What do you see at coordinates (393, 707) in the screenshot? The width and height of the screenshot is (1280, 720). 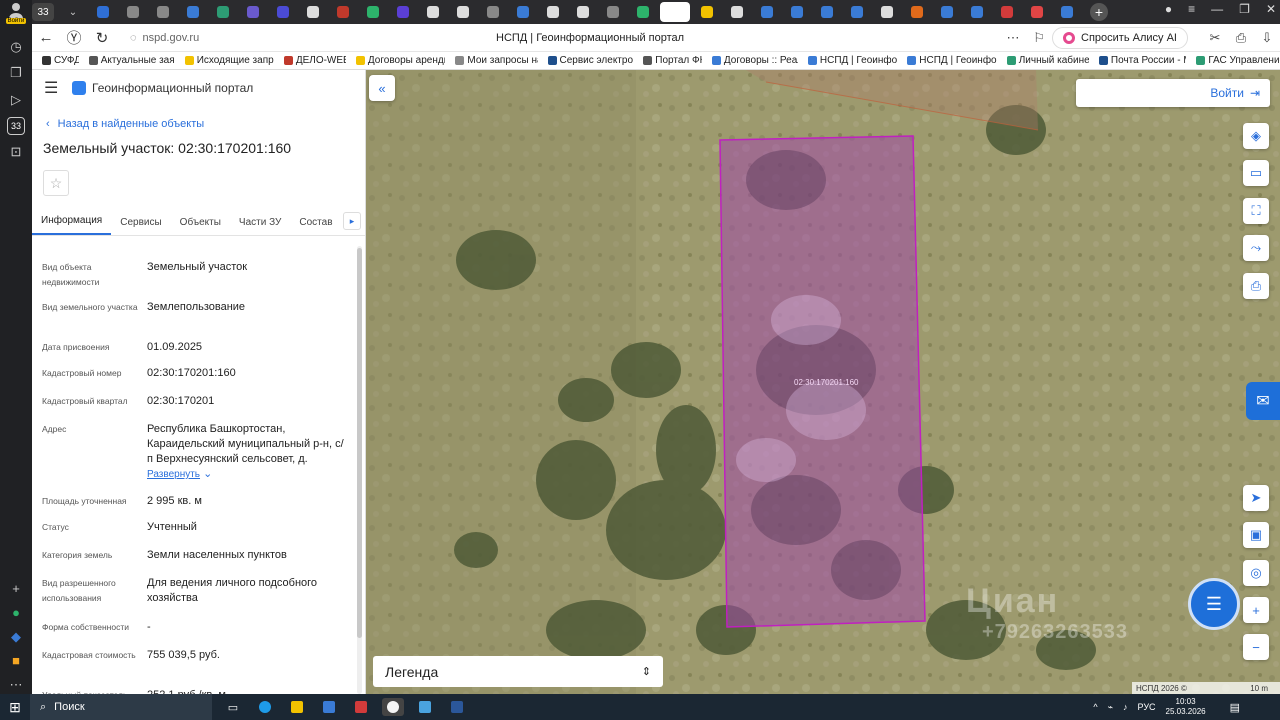 I see `yandex-browser-icon` at bounding box center [393, 707].